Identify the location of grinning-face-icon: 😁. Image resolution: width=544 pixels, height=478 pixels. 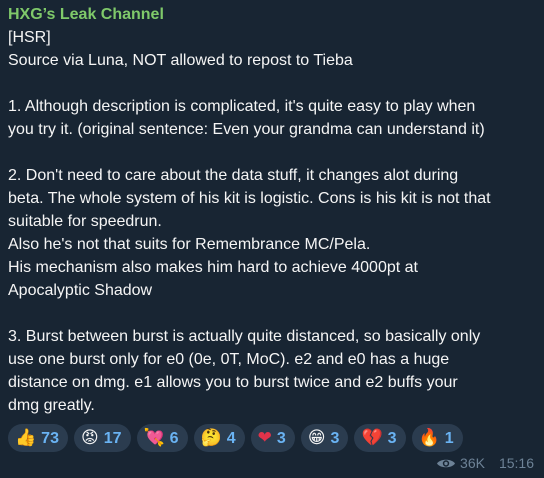
(316, 438).